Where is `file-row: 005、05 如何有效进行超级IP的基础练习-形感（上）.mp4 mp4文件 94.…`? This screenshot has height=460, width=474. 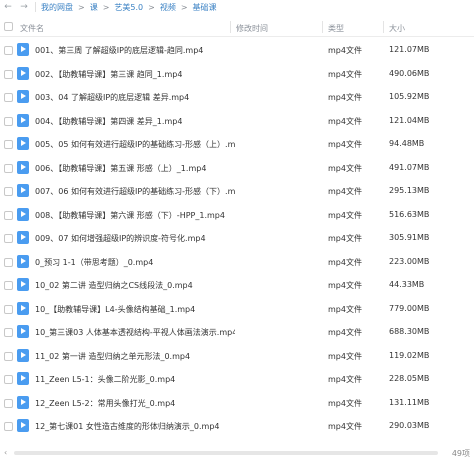
file-row: 005、05 如何有效进行超级IP的基础练习-形感（上）.mp4 mp4文件 94.… is located at coordinates (237, 144).